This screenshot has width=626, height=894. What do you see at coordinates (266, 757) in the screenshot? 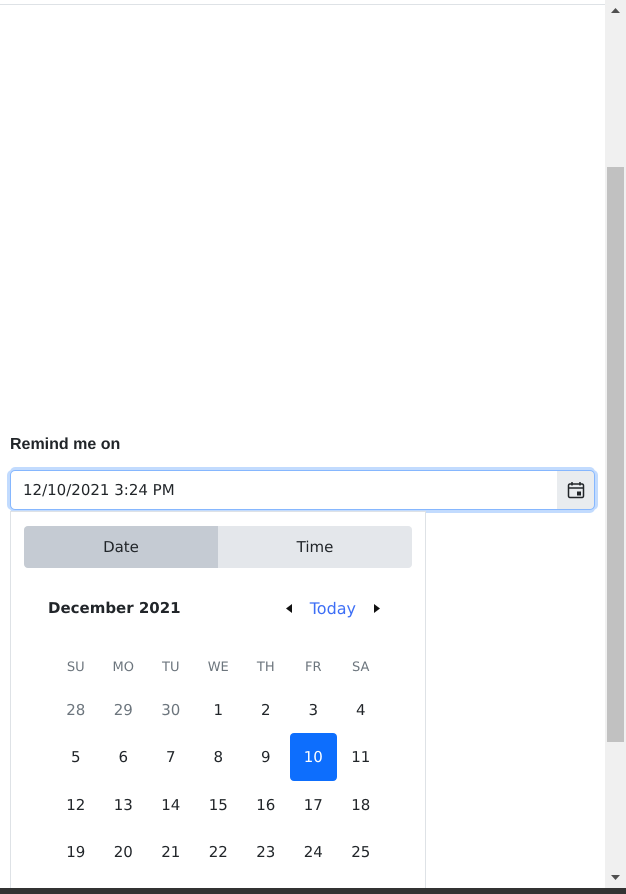
I see `day-button: 9` at bounding box center [266, 757].